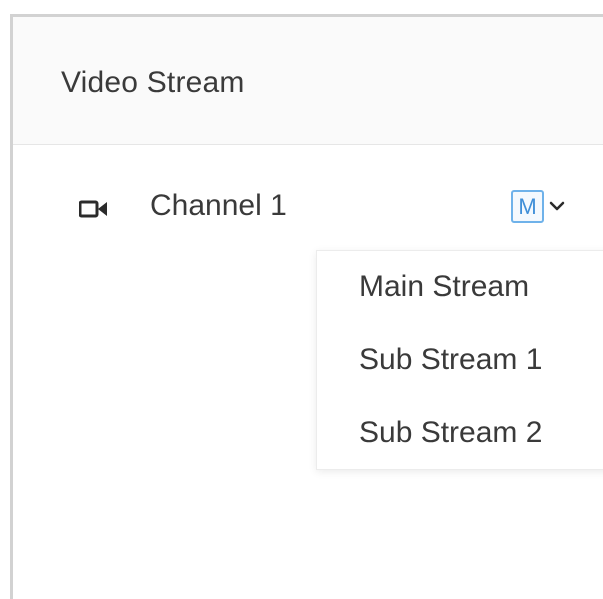 This screenshot has width=603, height=599. Describe the element at coordinates (460, 433) in the screenshot. I see `menu-item-sub-stream-2: Sub Stream 2` at that location.